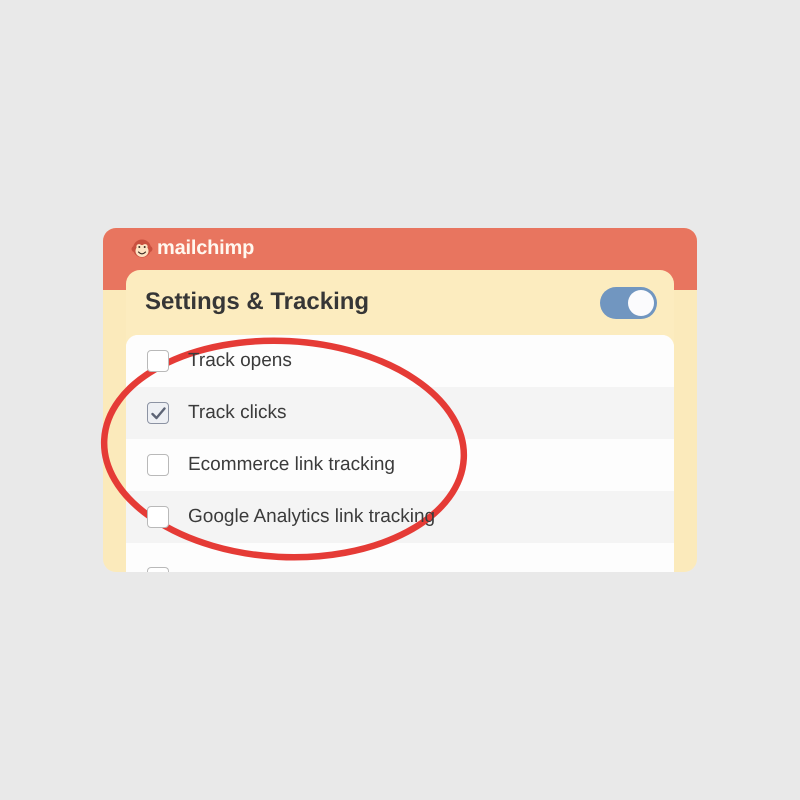  I want to click on option-label: Ecommerce link tracking, so click(291, 465).